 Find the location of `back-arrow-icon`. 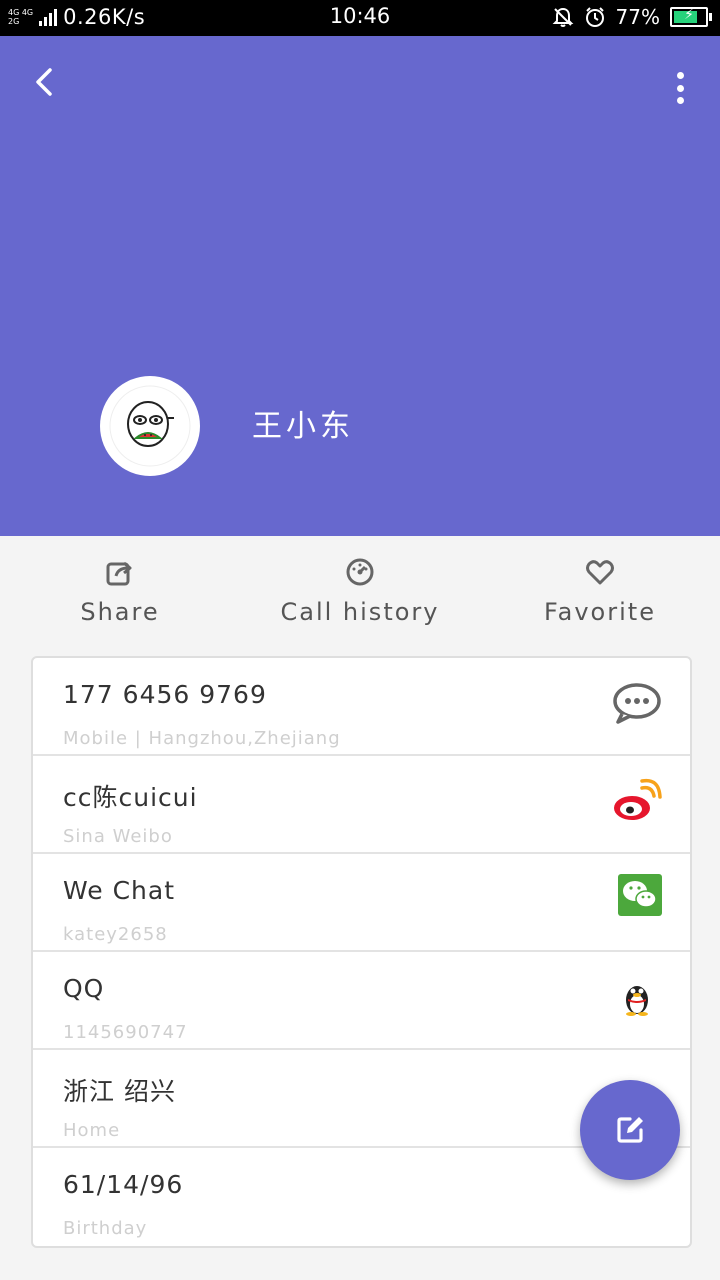

back-arrow-icon is located at coordinates (44, 82).